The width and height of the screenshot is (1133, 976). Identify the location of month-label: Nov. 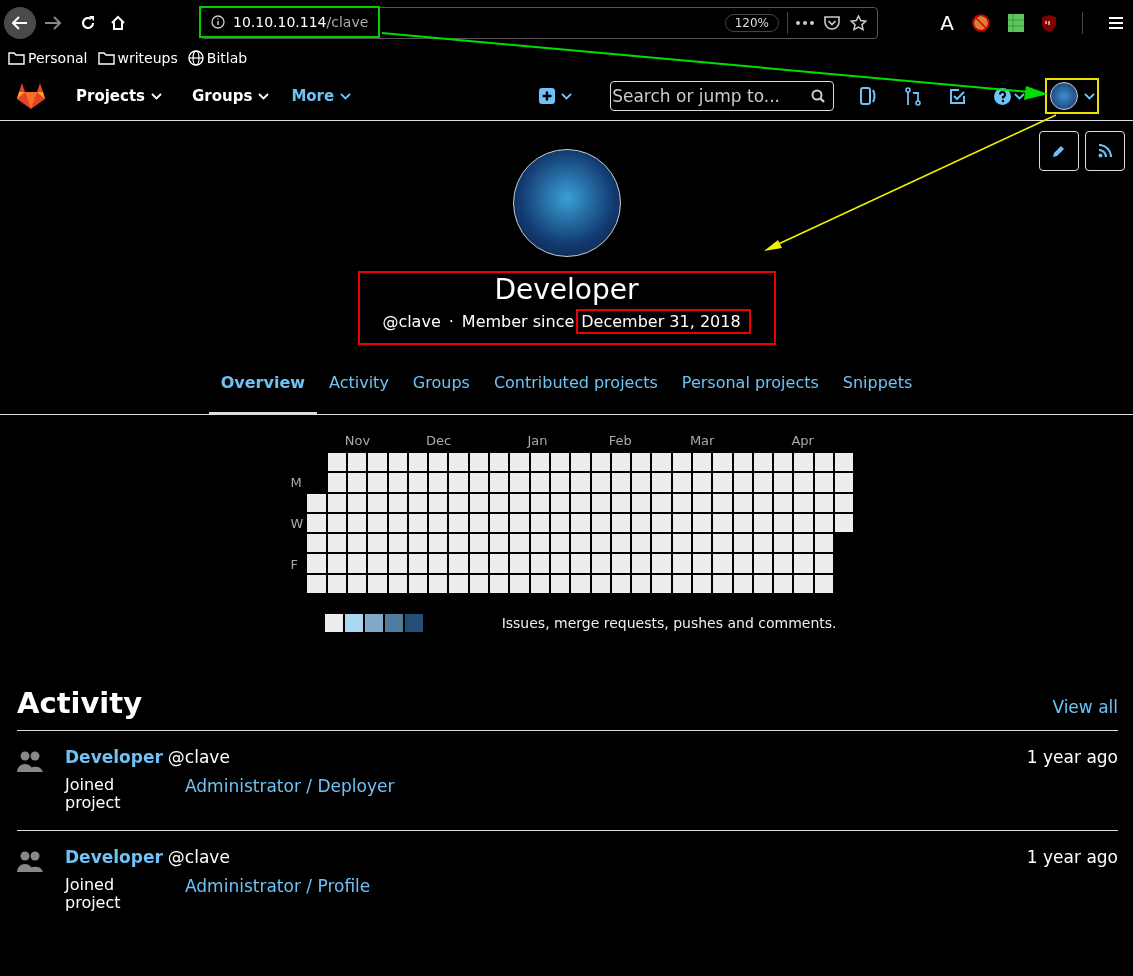
(357, 440).